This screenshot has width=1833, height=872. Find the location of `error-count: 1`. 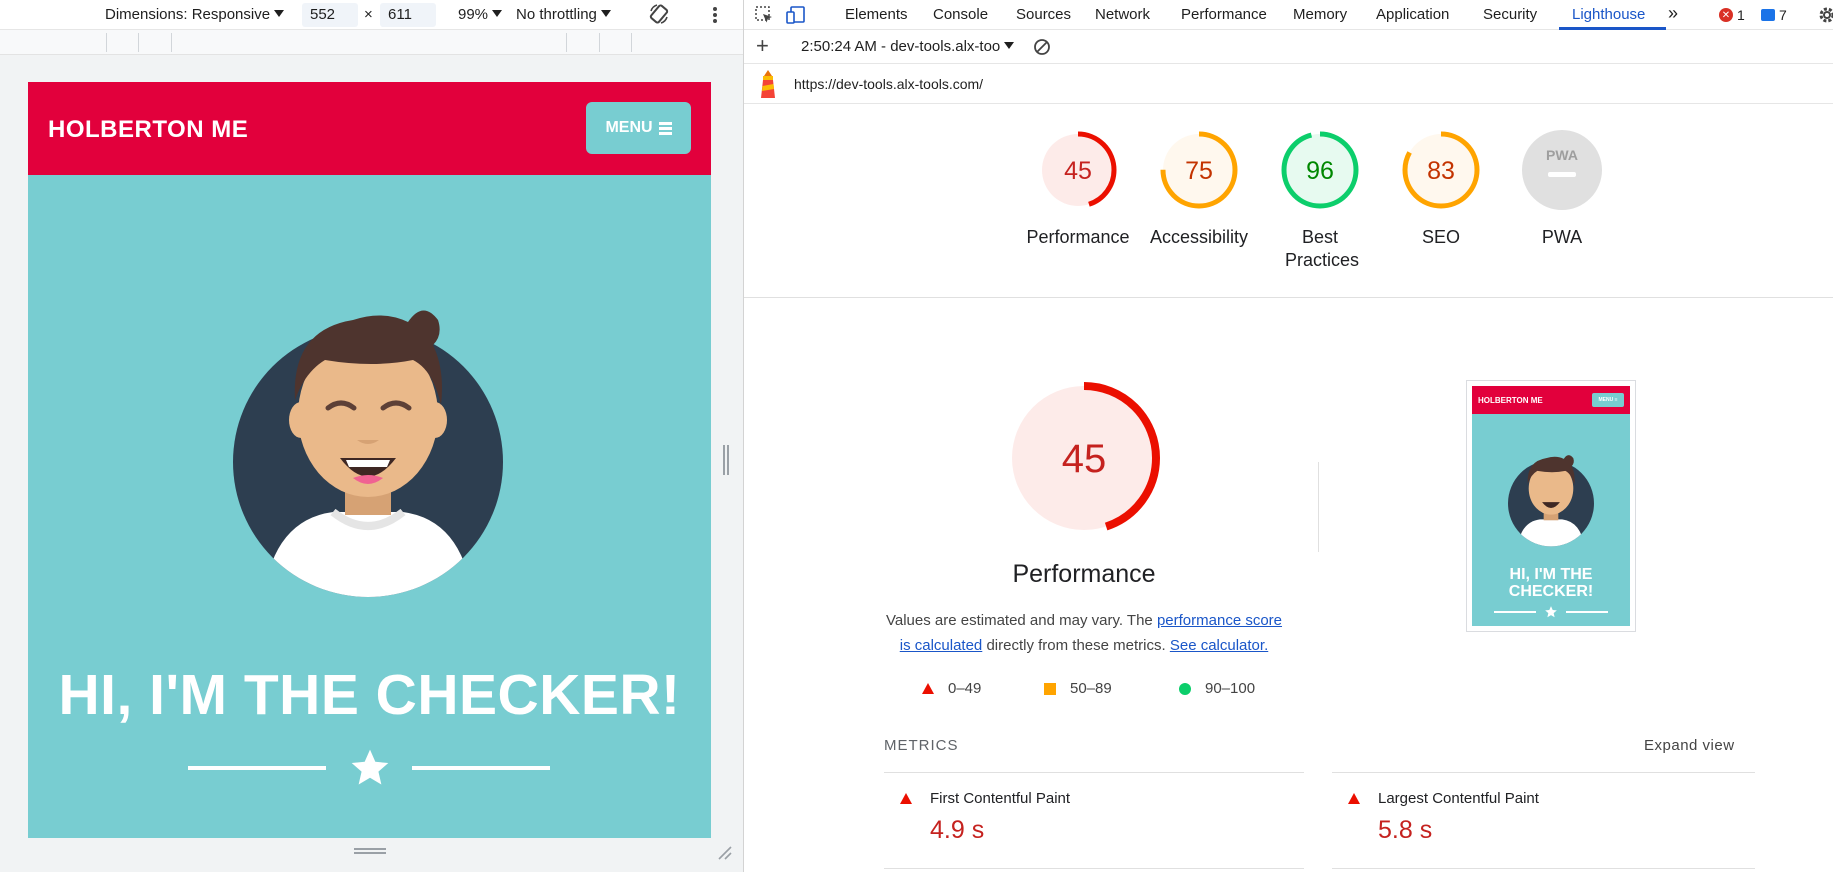

error-count: 1 is located at coordinates (1741, 15).